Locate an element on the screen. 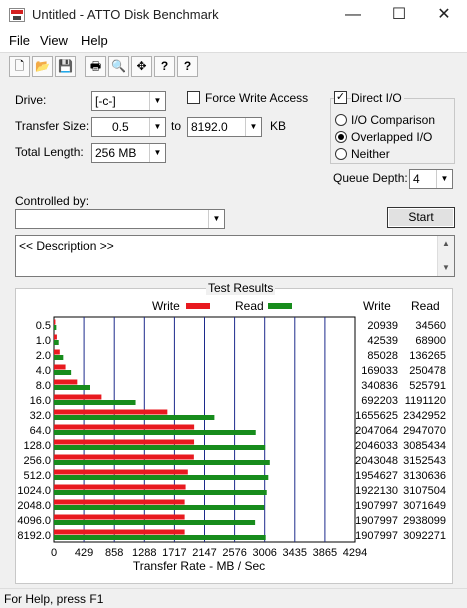  write-value: 20939 is located at coordinates (382, 326).